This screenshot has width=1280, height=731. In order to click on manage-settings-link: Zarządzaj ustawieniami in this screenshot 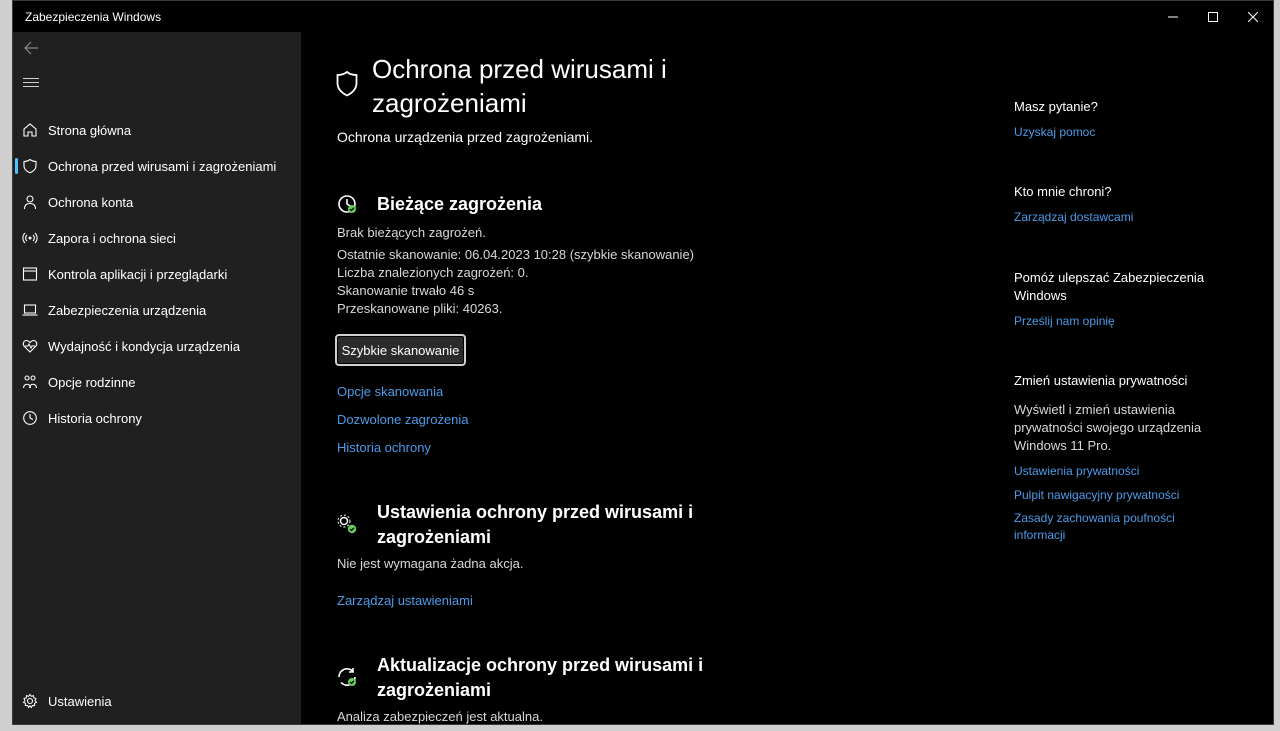, I will do `click(405, 600)`.